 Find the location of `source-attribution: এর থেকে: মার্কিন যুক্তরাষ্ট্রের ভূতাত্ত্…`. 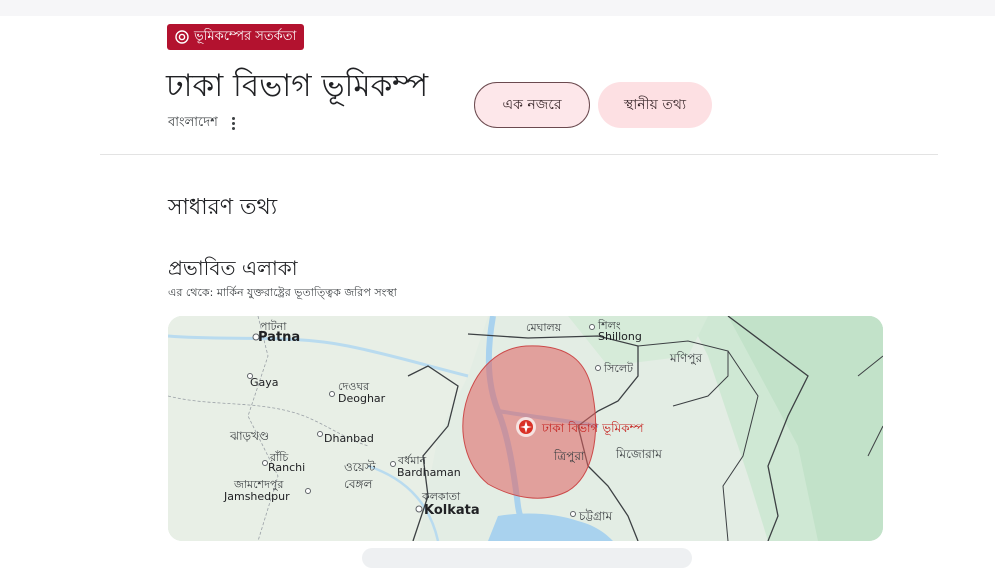

source-attribution: এর থেকে: মার্কিন যুক্তরাষ্ট্রের ভূতাত্ত্… is located at coordinates (282, 292).